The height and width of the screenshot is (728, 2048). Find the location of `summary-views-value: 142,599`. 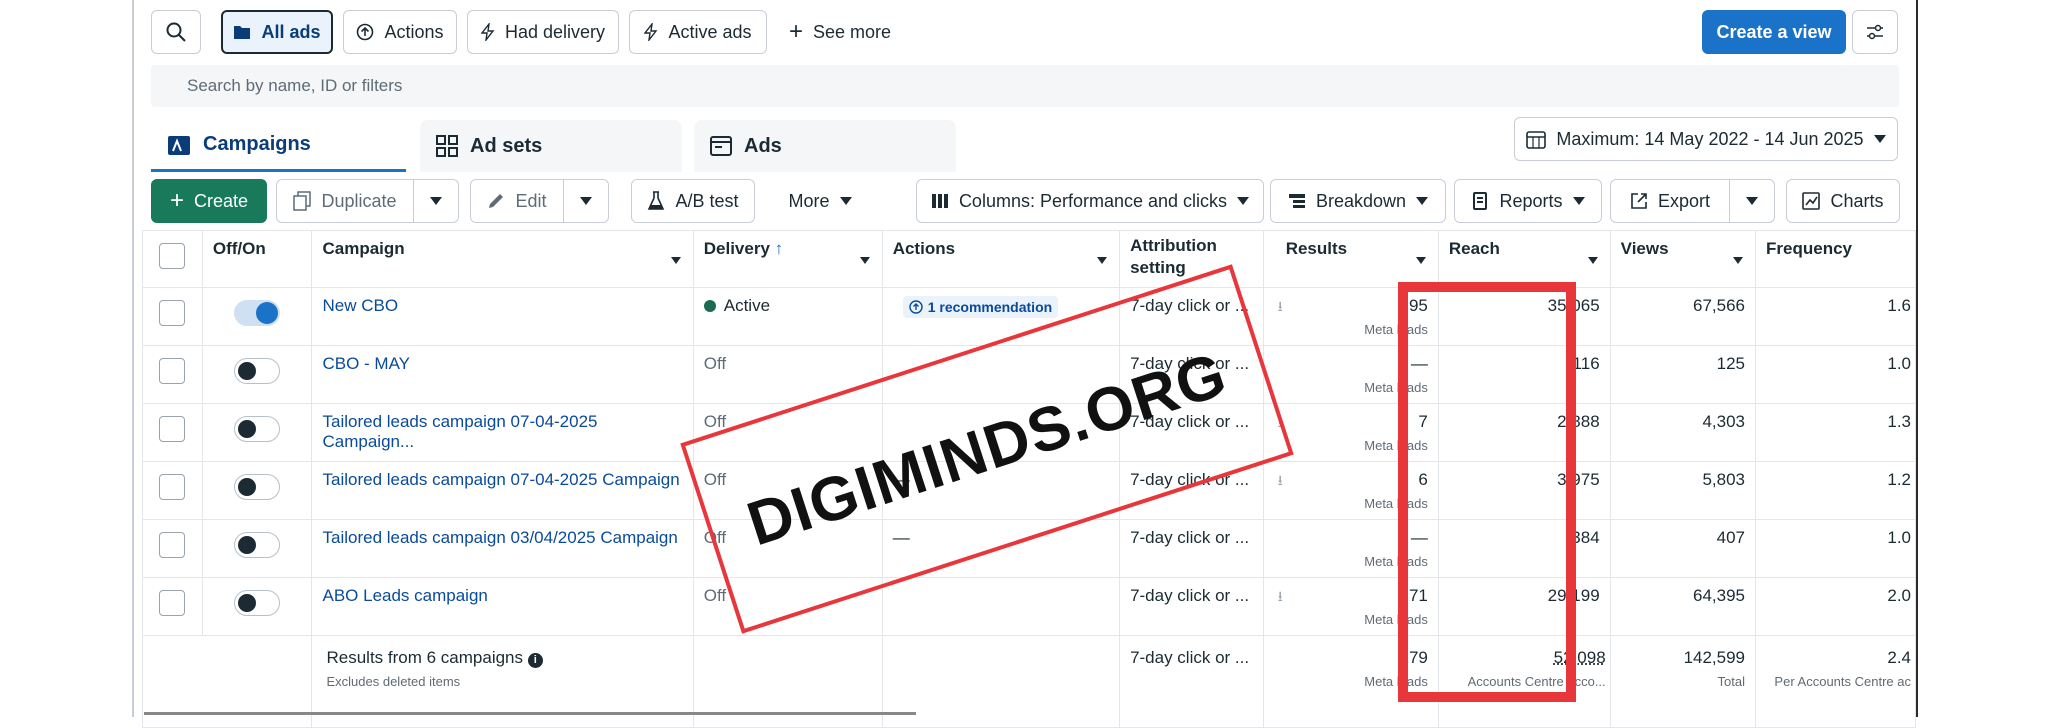

summary-views-value: 142,599 is located at coordinates (1683, 658).